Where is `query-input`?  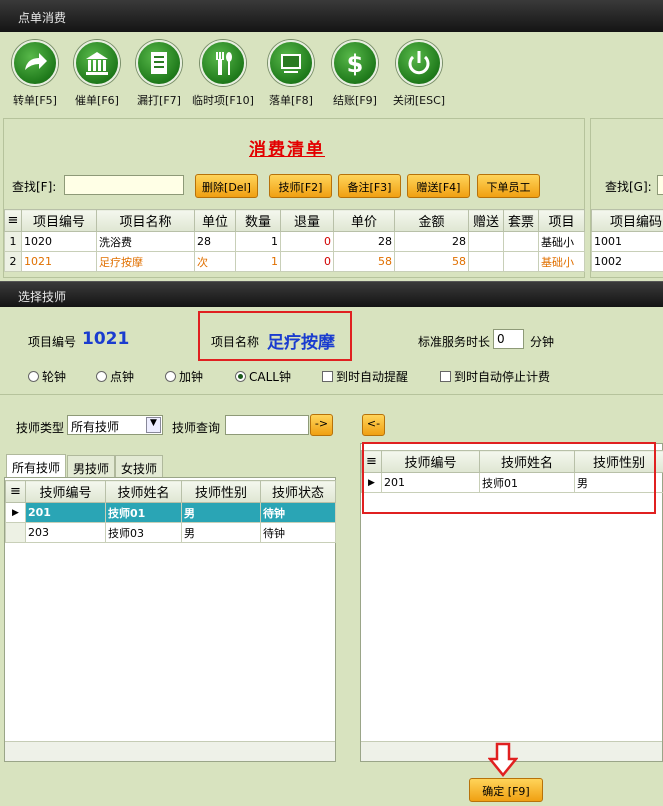 query-input is located at coordinates (267, 425).